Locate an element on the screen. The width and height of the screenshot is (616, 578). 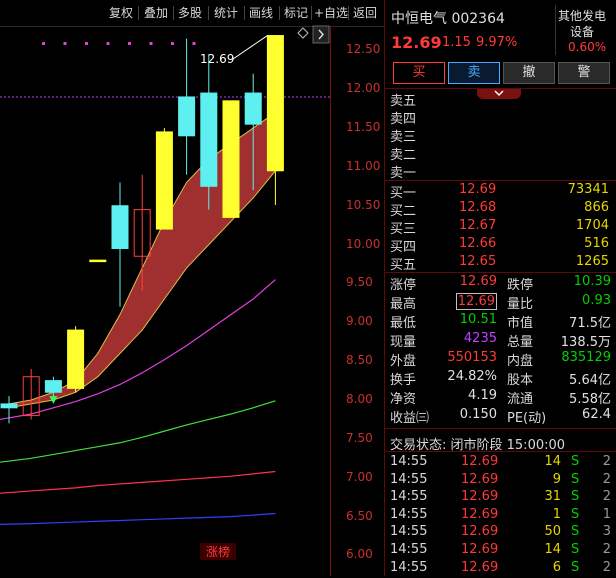
sector-name-2: 设备 is located at coordinates (582, 32).